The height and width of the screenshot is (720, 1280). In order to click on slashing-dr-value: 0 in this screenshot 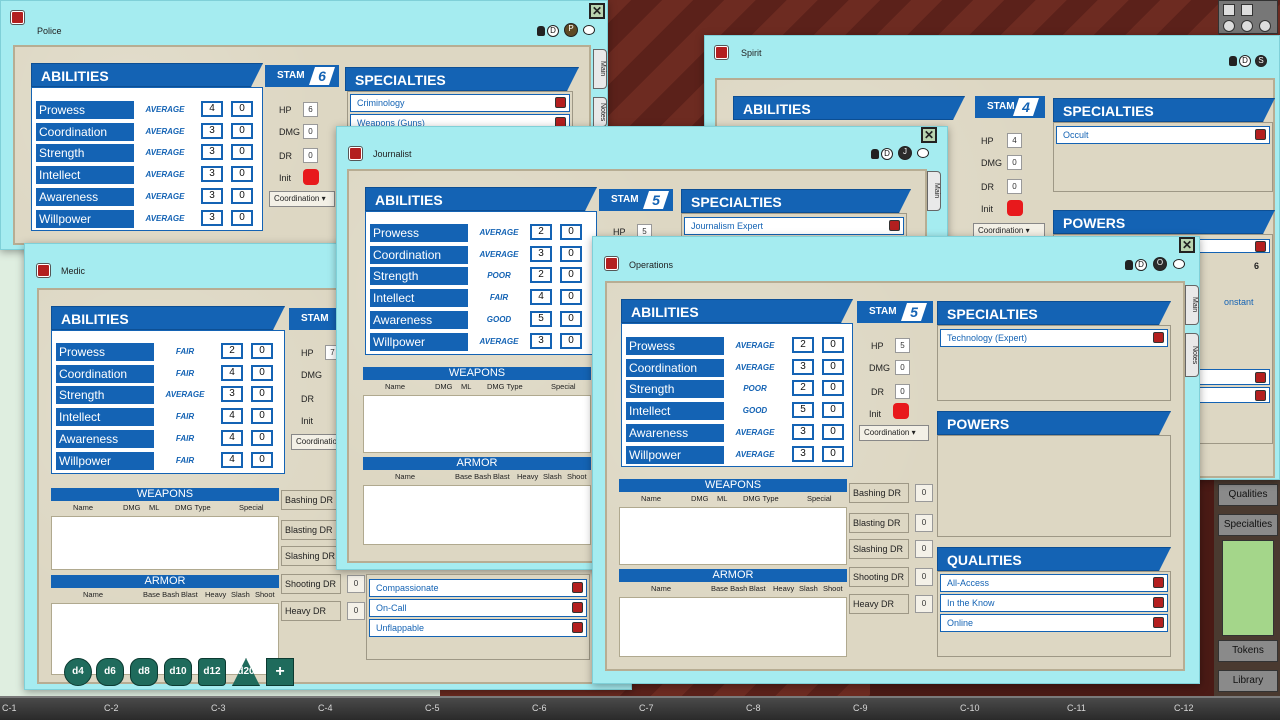, I will do `click(924, 549)`.